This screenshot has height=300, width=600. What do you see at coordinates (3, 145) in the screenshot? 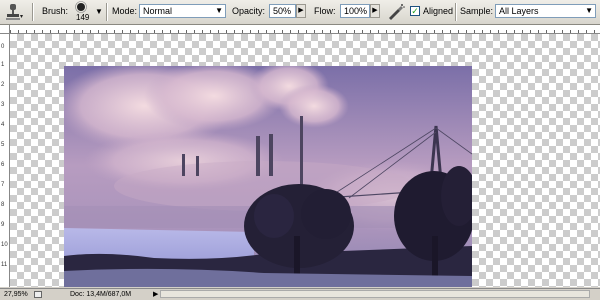
I see `ruler-number: 5` at bounding box center [3, 145].